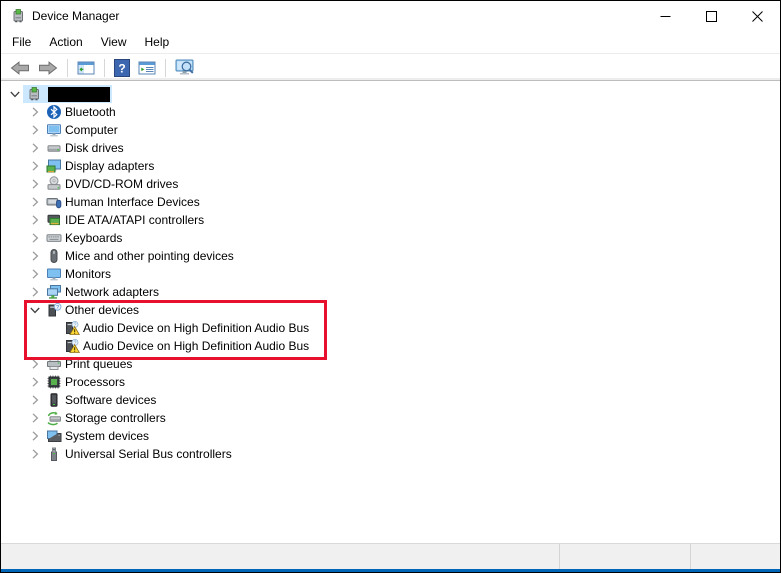  Describe the element at coordinates (107, 436) in the screenshot. I see `tree-item-label: System devices` at that location.